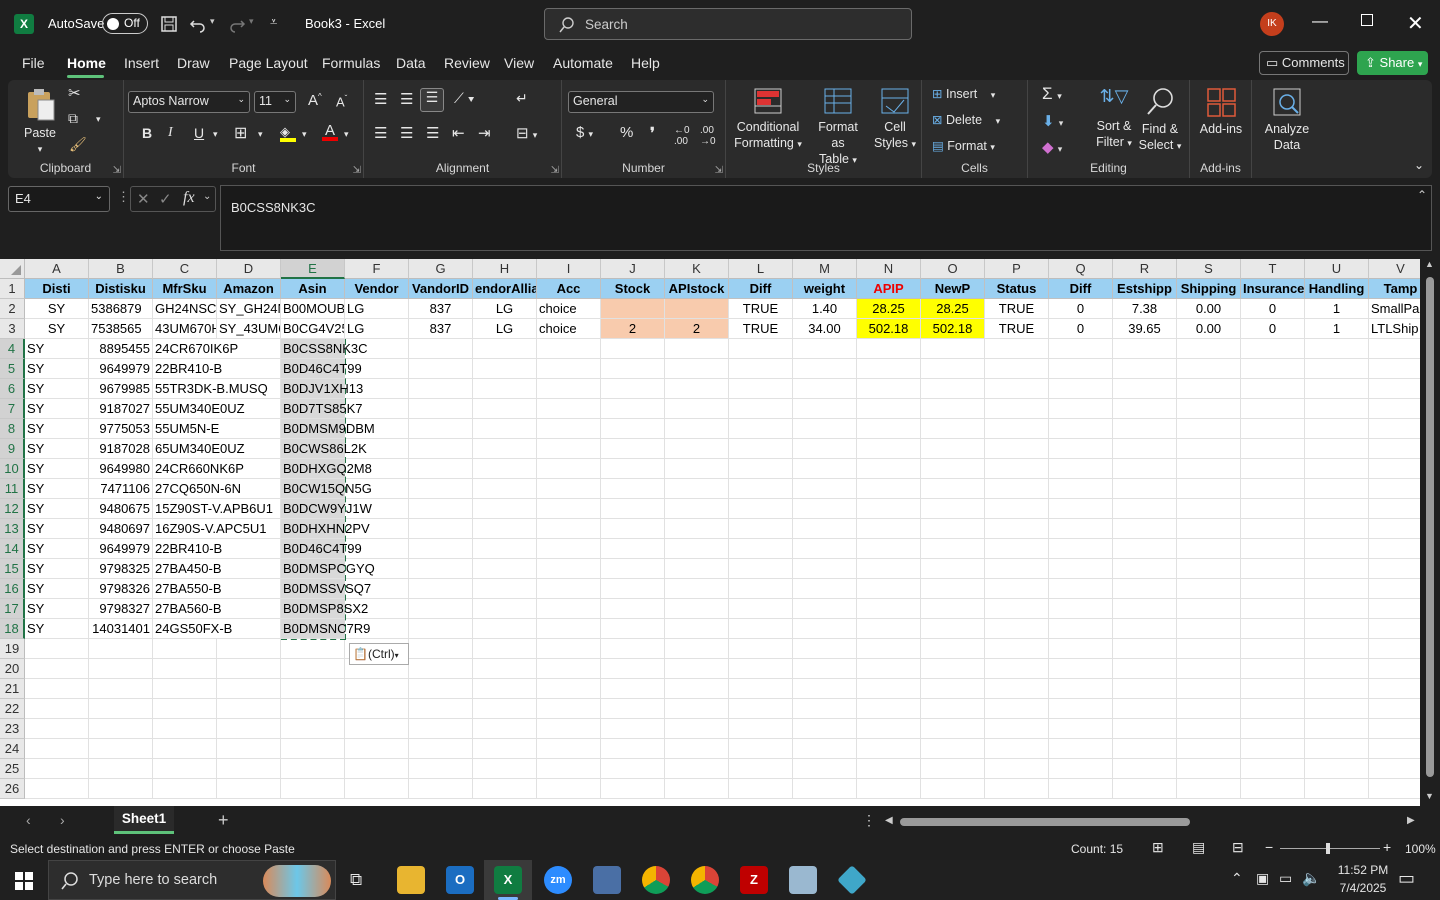 The width and height of the screenshot is (1440, 900). What do you see at coordinates (12, 389) in the screenshot?
I see `row-header: 6` at bounding box center [12, 389].